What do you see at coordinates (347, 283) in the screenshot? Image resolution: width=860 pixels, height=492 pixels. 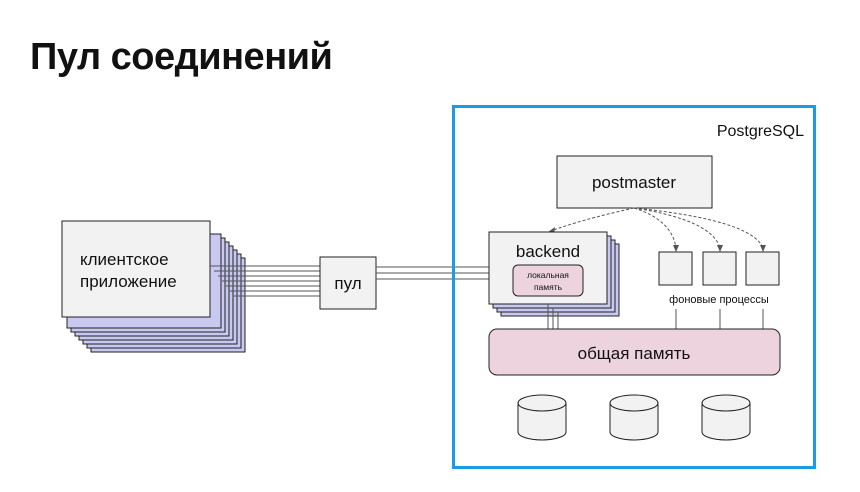 I see `pool-label: пул` at bounding box center [347, 283].